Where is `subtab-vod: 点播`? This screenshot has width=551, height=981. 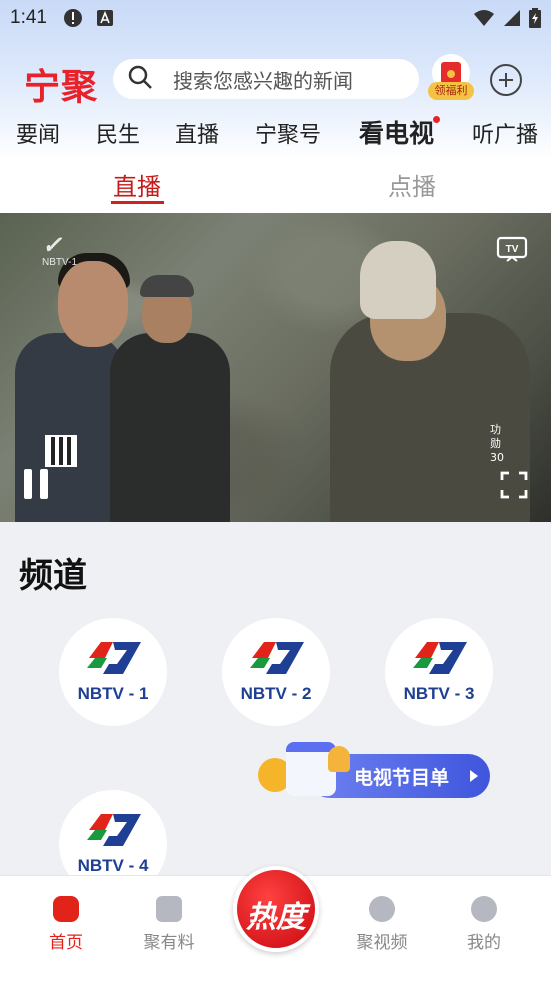 subtab-vod: 点播 is located at coordinates (412, 184).